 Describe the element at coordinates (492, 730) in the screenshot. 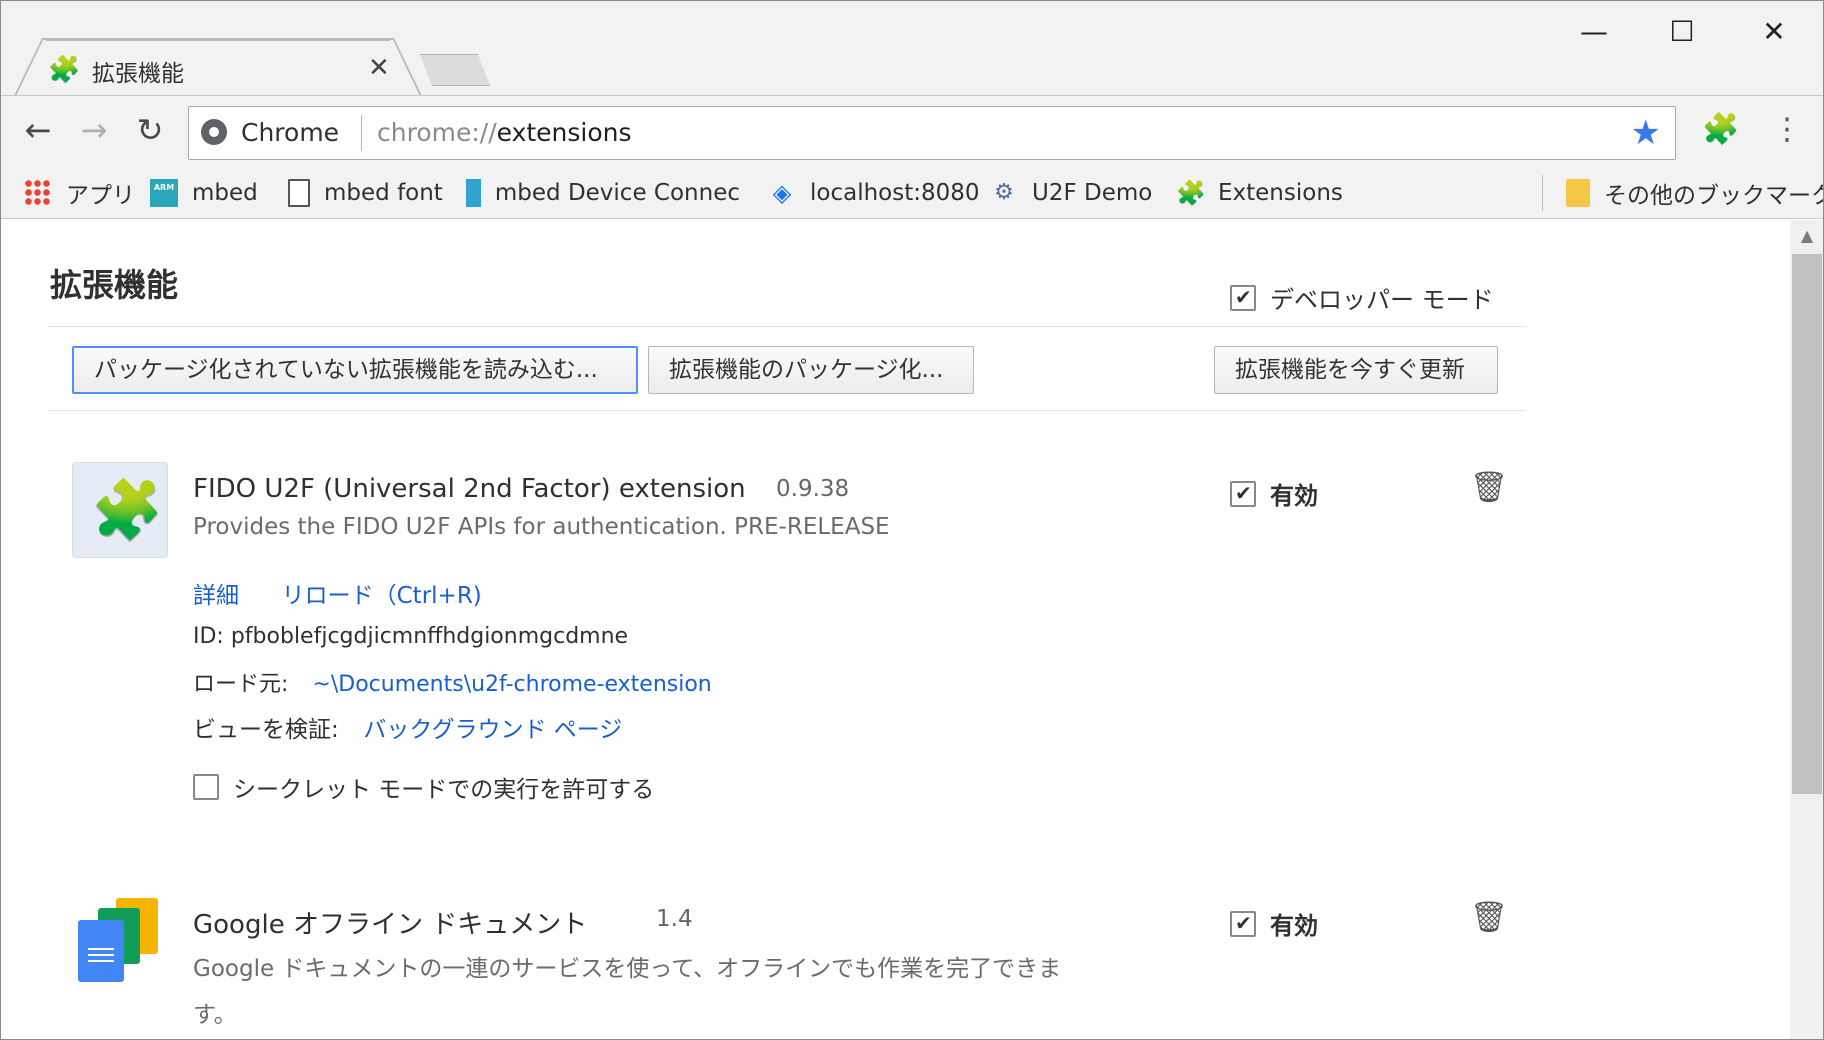

I see `background-page-link: バックグラウンド ページ` at that location.